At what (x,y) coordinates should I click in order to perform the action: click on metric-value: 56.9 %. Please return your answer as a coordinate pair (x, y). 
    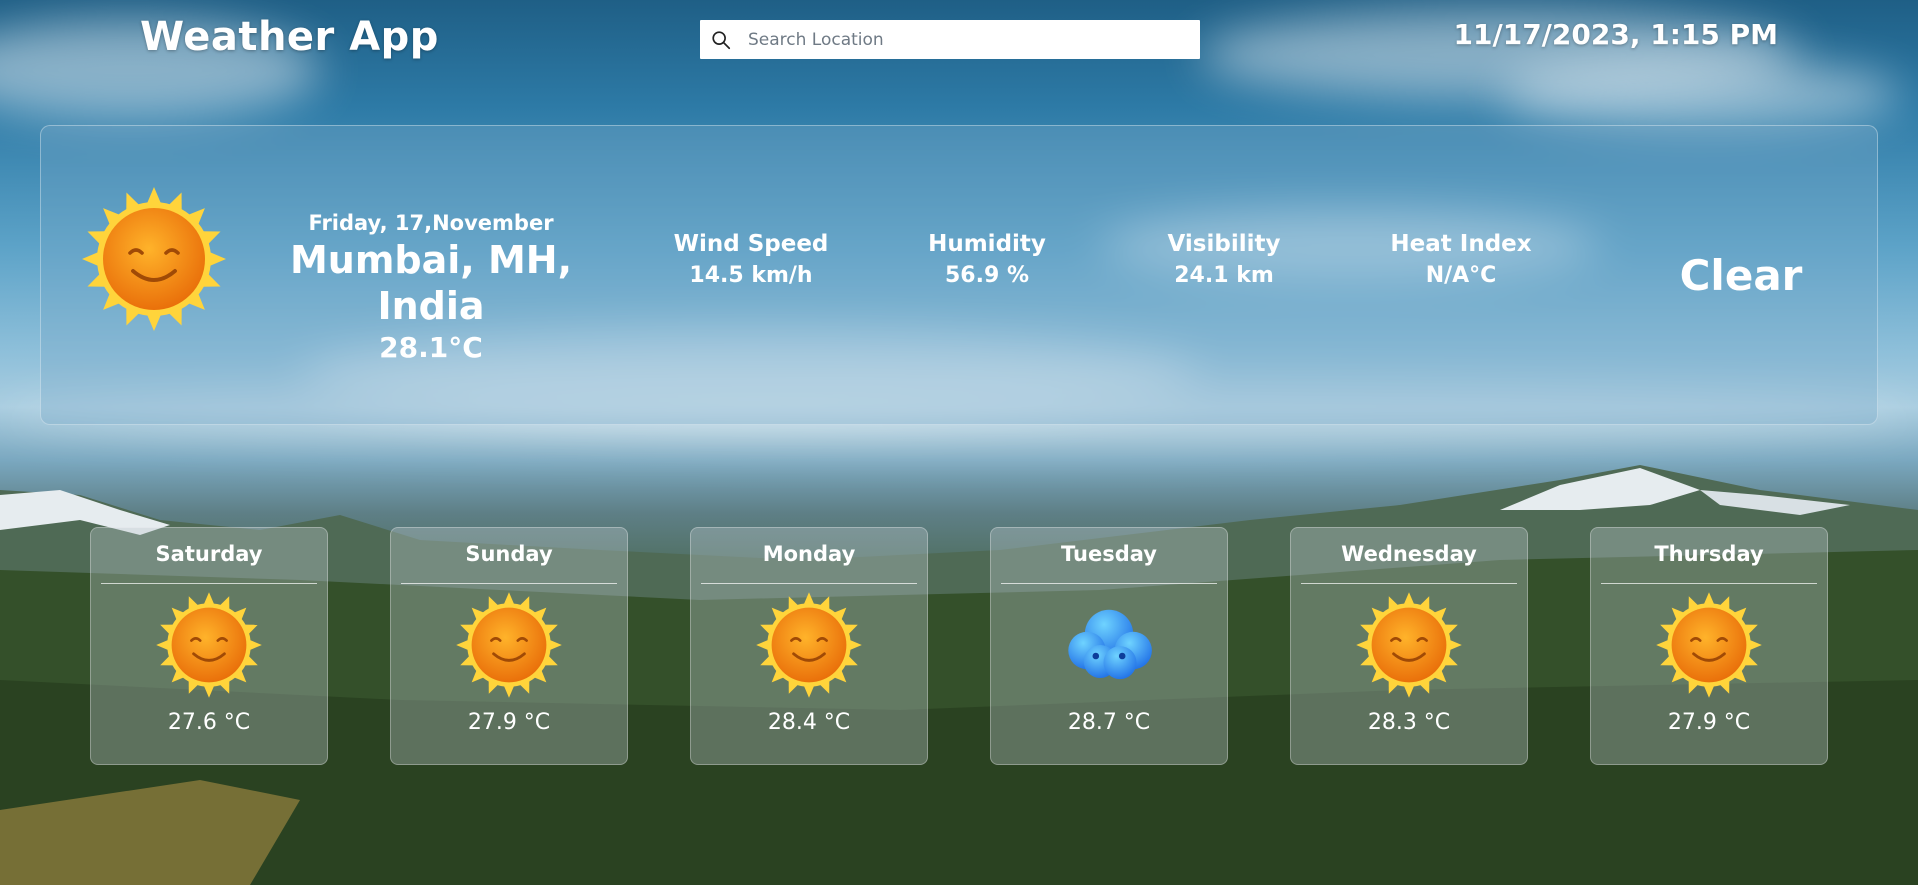
    Looking at the image, I should click on (987, 275).